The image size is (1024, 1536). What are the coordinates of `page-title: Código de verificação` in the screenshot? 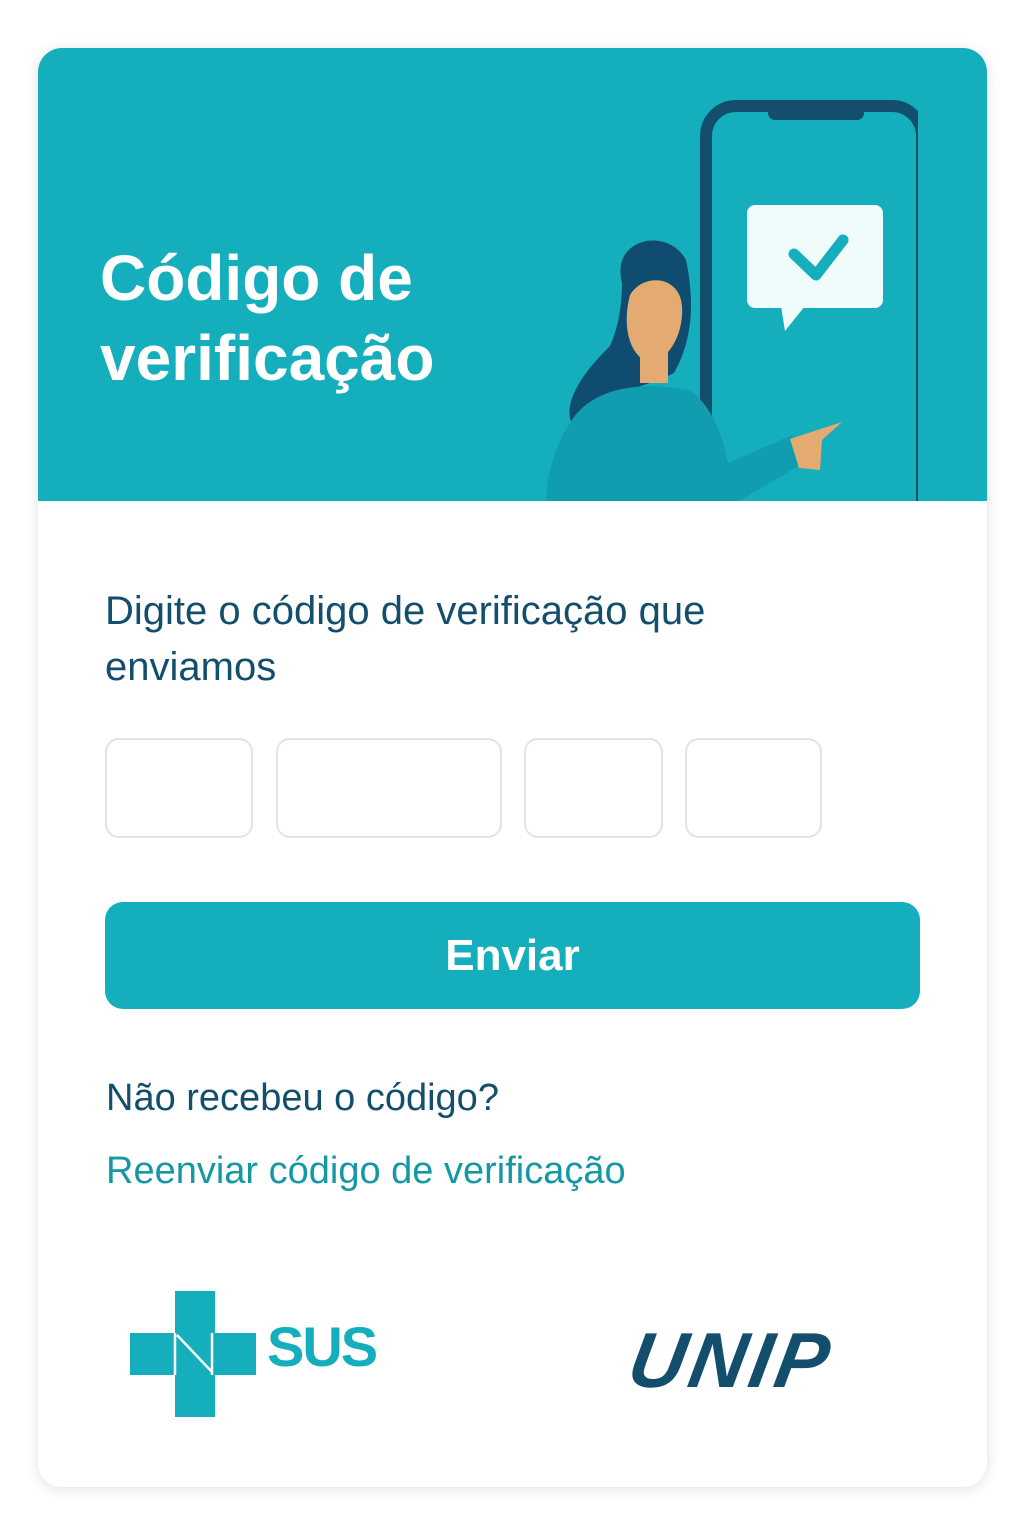 It's located at (267, 318).